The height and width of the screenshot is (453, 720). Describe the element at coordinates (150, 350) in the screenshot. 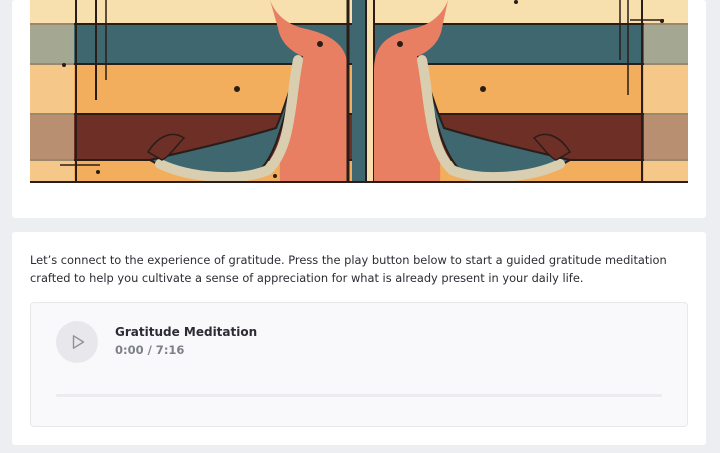

I see `track-time: 0:00 / 7:16` at that location.